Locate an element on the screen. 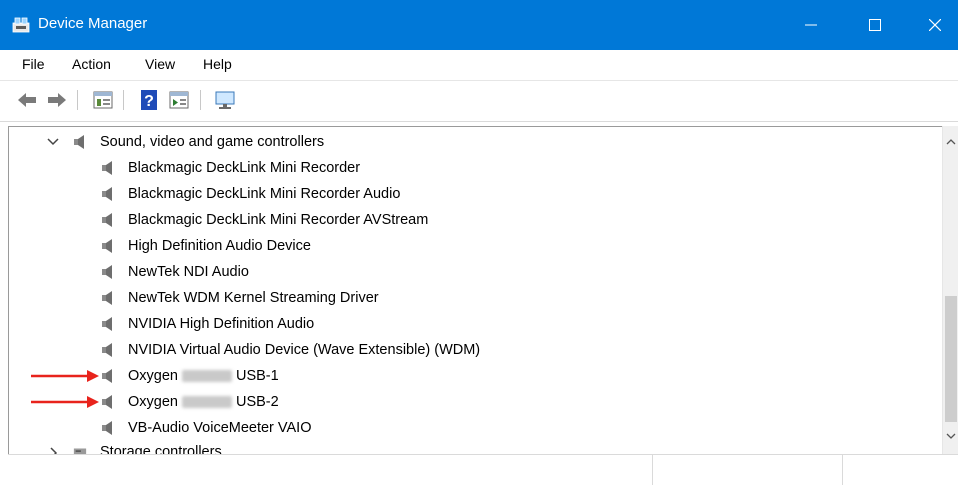 The width and height of the screenshot is (958, 485). close-icon is located at coordinates (935, 25).